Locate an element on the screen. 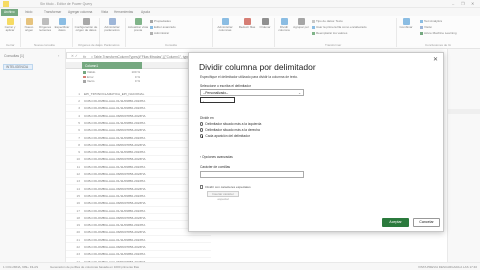  close-icon: ✕ is located at coordinates (435, 59).